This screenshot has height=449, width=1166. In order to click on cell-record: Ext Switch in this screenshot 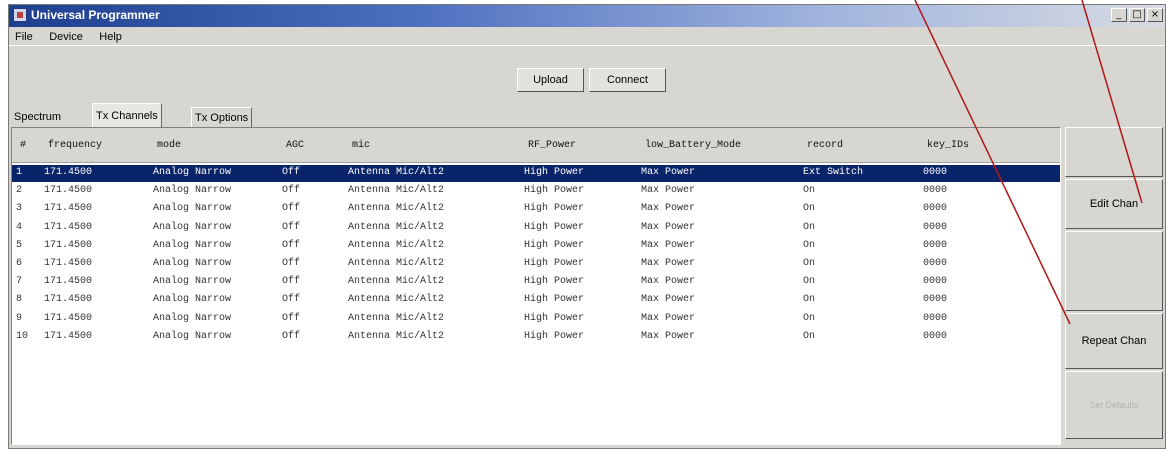, I will do `click(833, 172)`.